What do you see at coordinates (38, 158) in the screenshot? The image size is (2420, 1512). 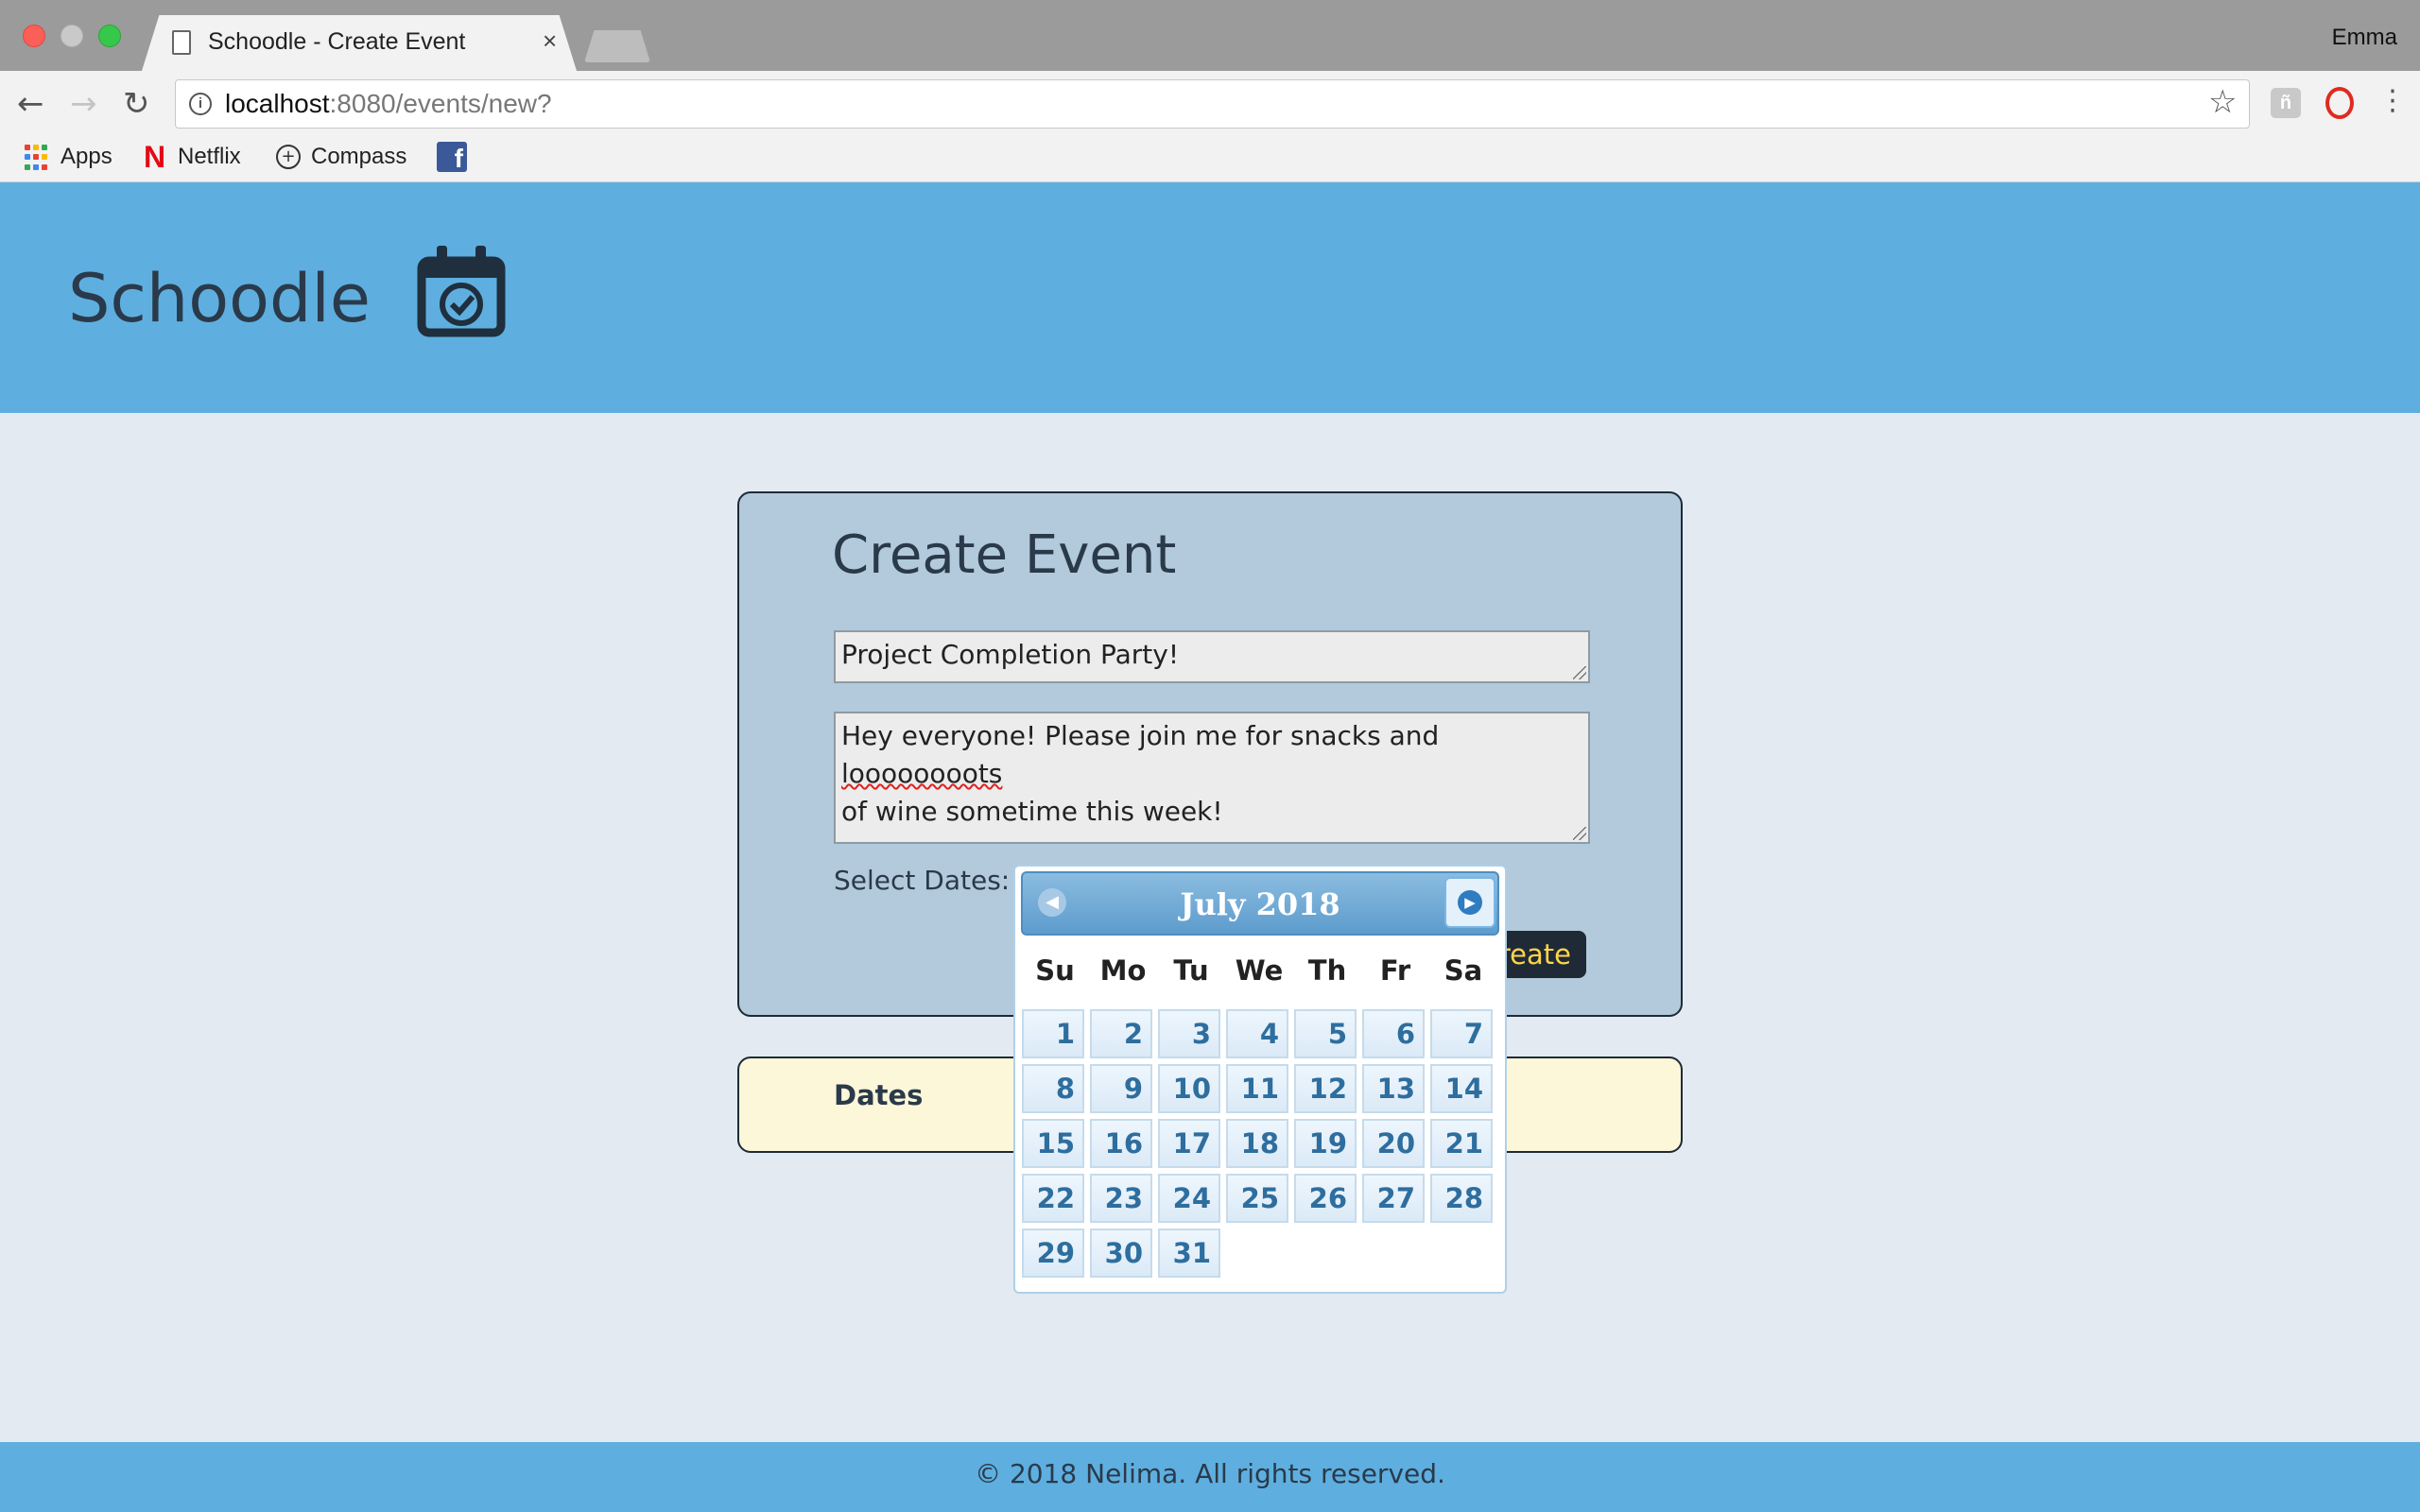 I see `apps-grid-icon` at bounding box center [38, 158].